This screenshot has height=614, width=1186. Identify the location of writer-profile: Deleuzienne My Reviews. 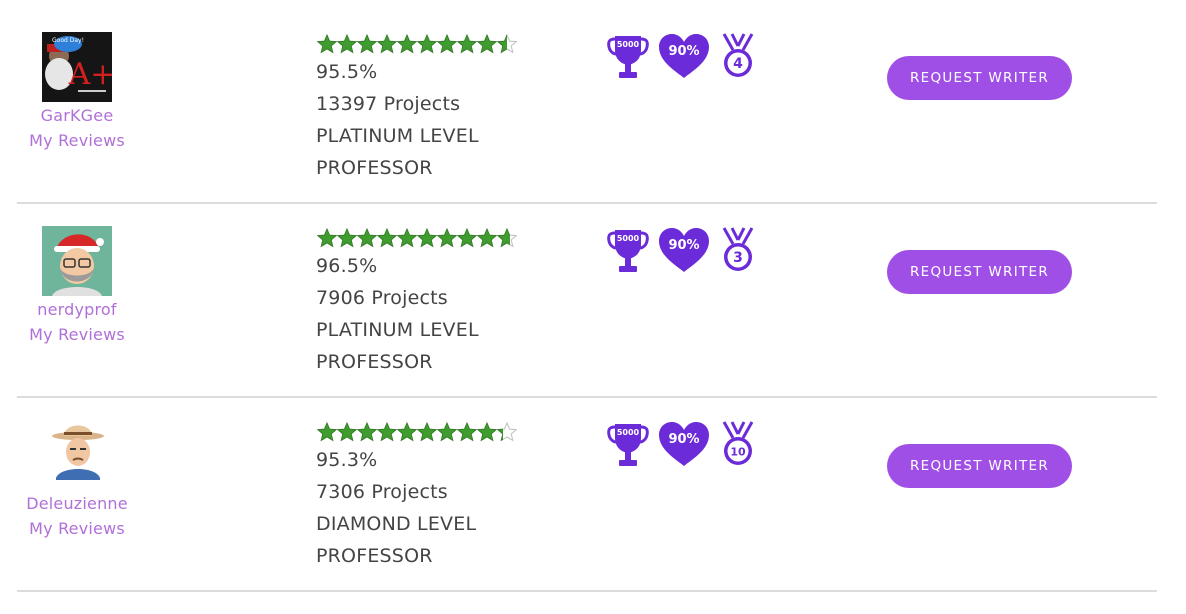
(77, 479).